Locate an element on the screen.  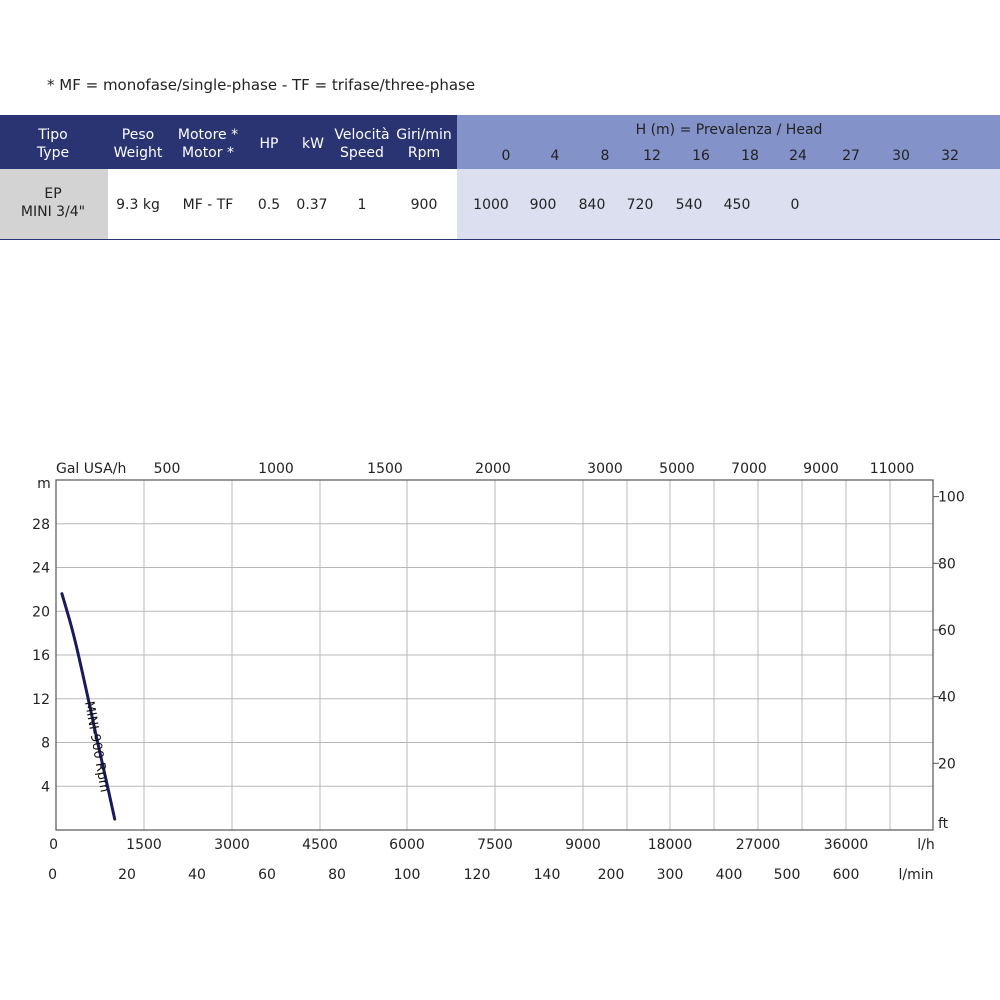
header-weight-it: Peso is located at coordinates (138, 135).